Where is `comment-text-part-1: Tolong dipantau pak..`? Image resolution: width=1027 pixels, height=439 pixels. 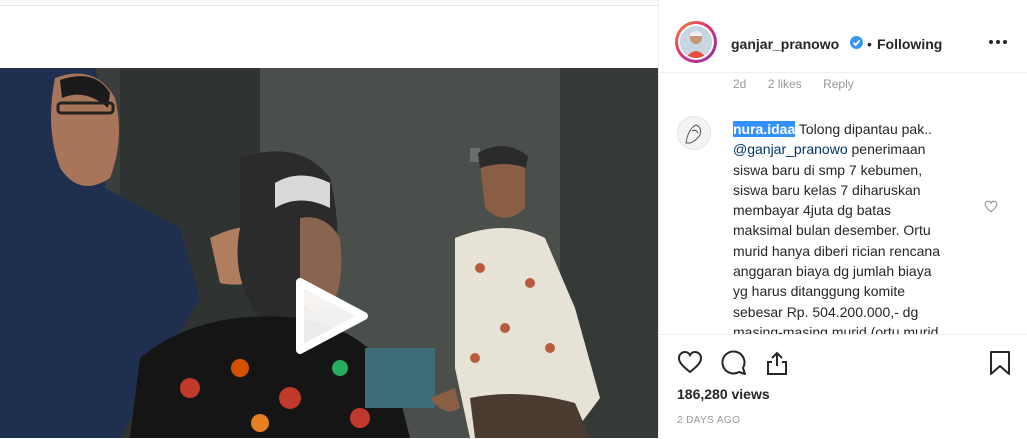
comment-text-part-1: Tolong dipantau pak.. is located at coordinates (865, 129).